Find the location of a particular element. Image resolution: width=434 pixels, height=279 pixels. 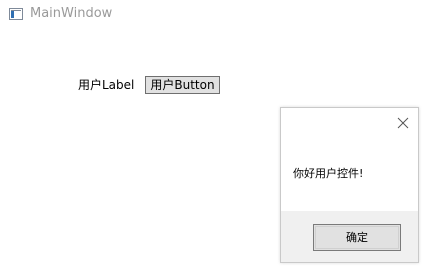

dialog-footer: 确定 is located at coordinates (349, 236).